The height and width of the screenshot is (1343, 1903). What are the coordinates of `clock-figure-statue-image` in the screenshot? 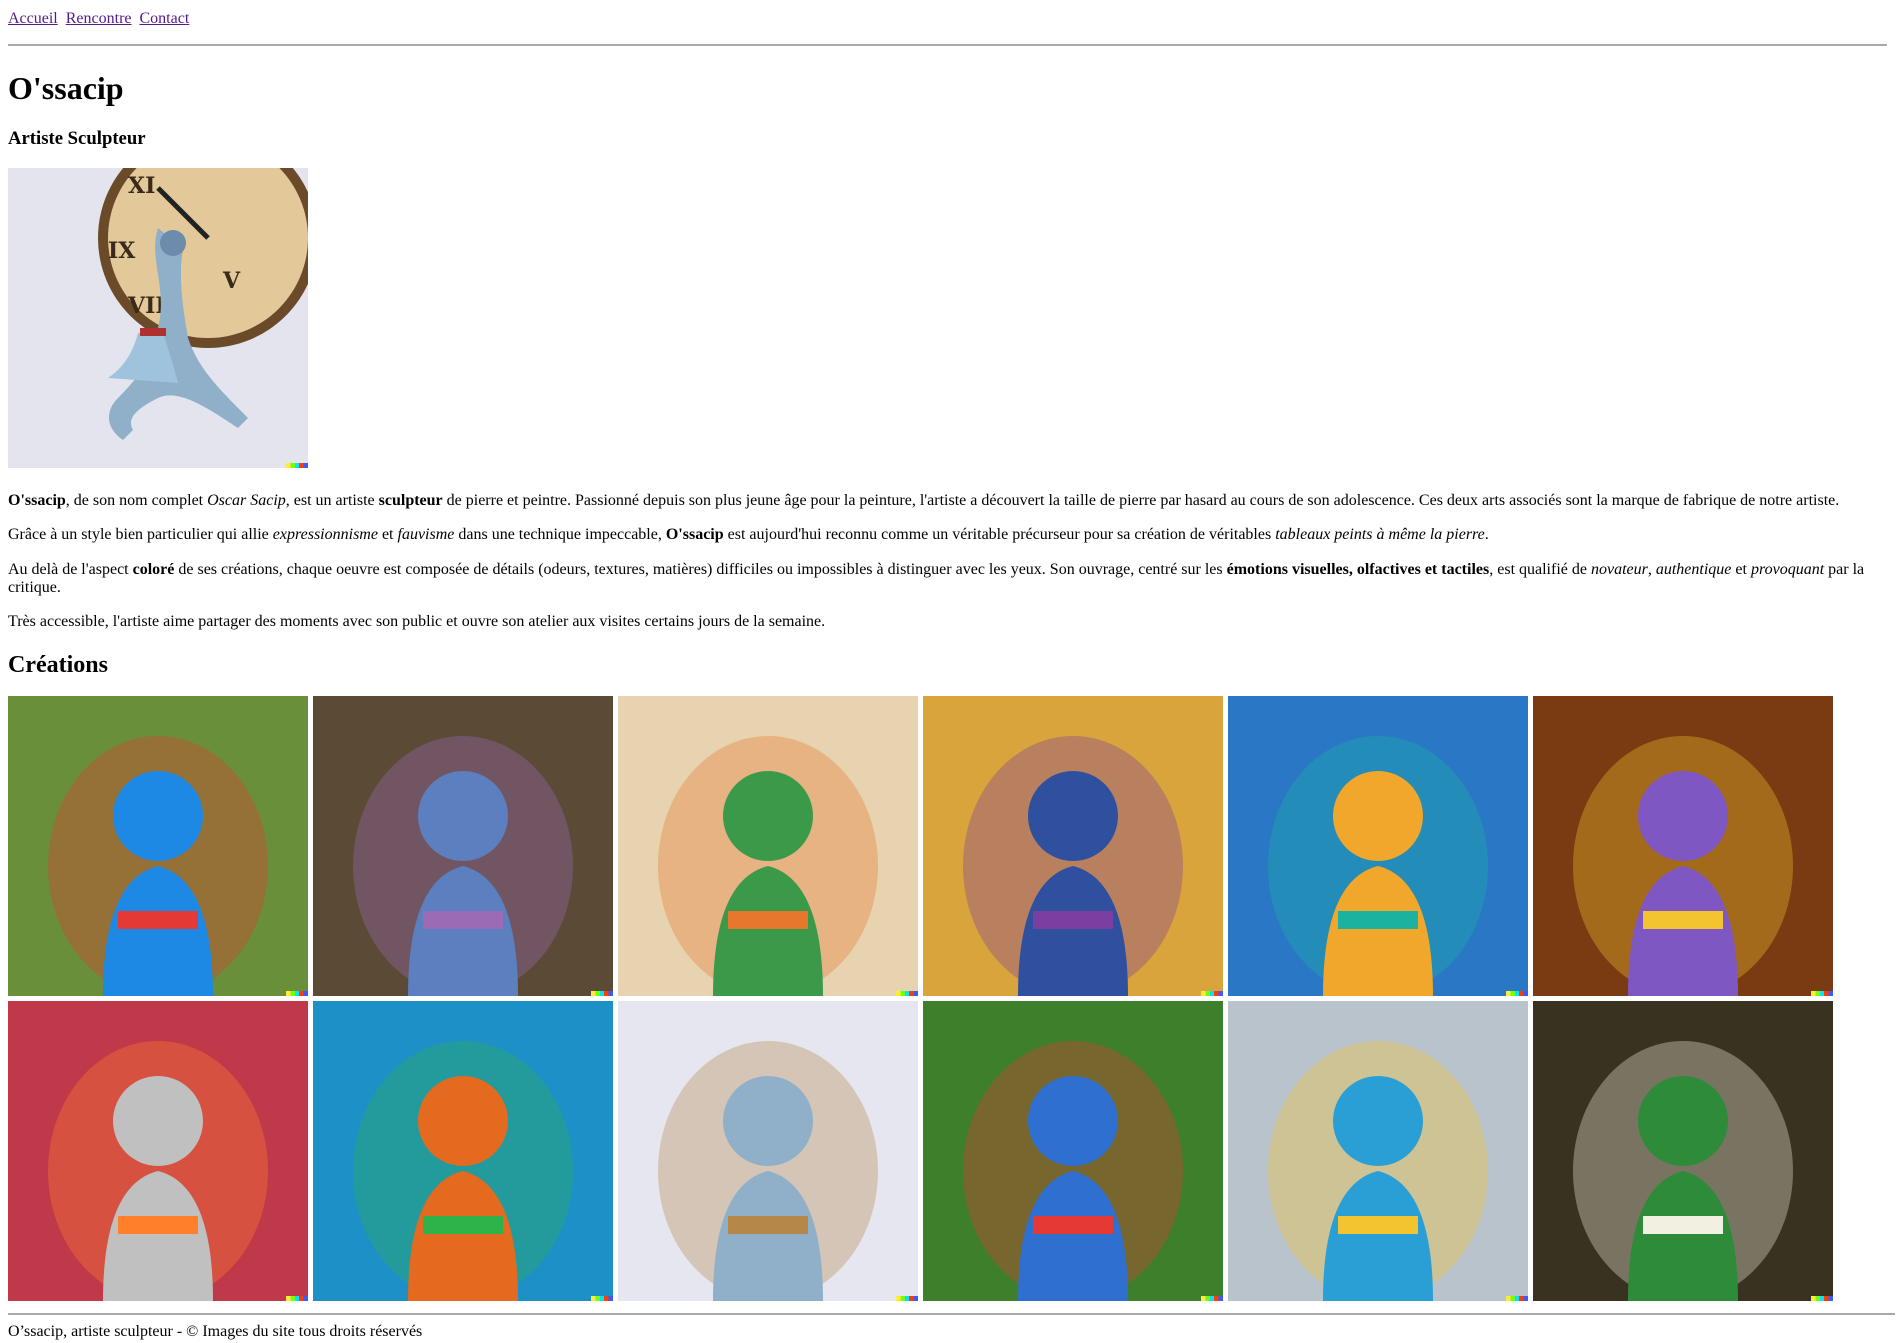 It's located at (1073, 845).